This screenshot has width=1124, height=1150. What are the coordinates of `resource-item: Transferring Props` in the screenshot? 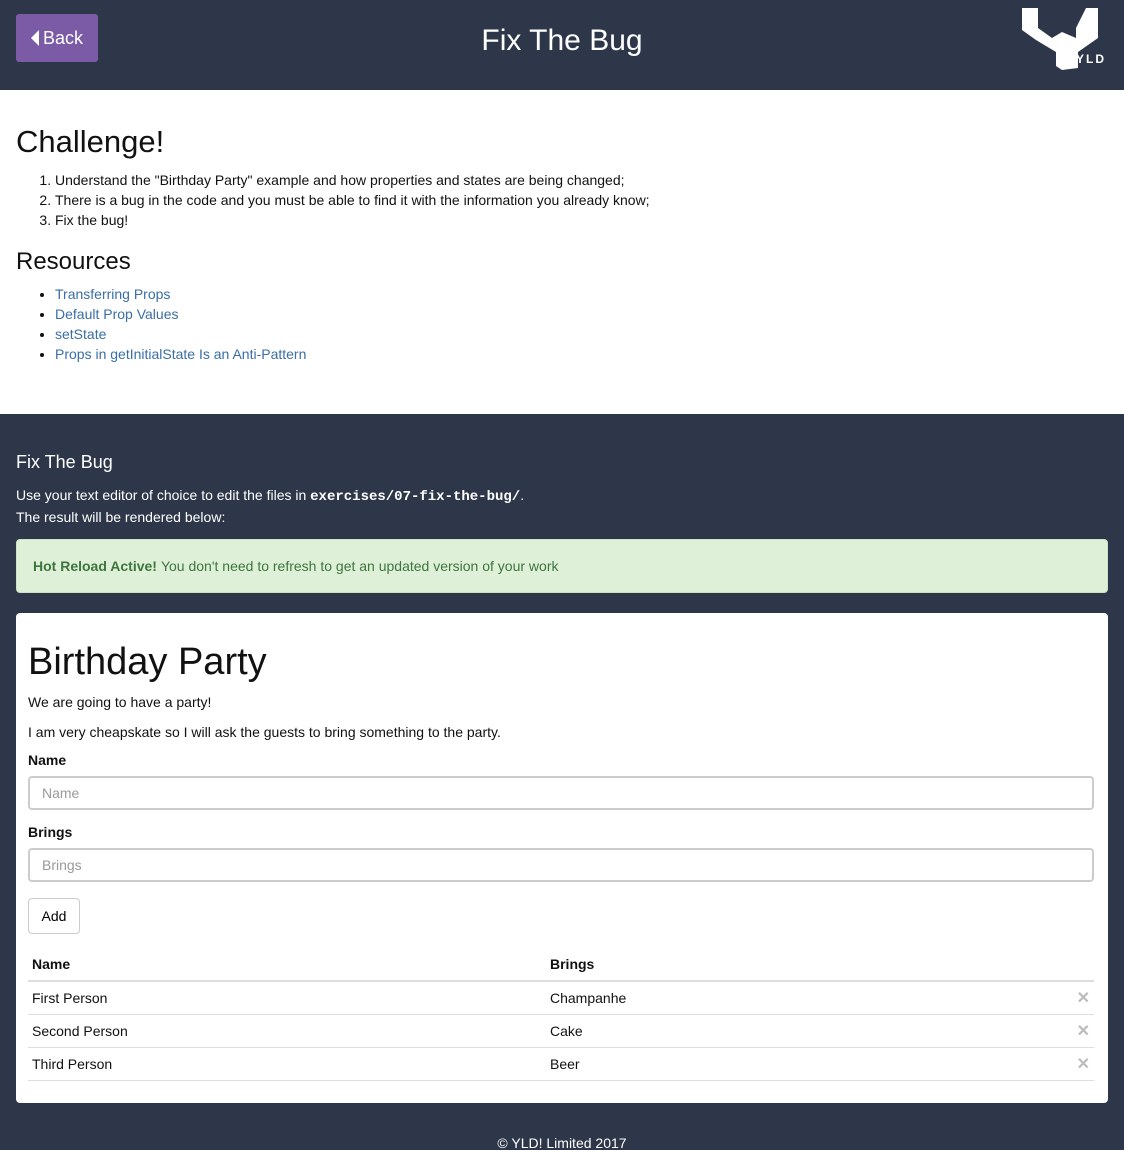 It's located at (581, 294).